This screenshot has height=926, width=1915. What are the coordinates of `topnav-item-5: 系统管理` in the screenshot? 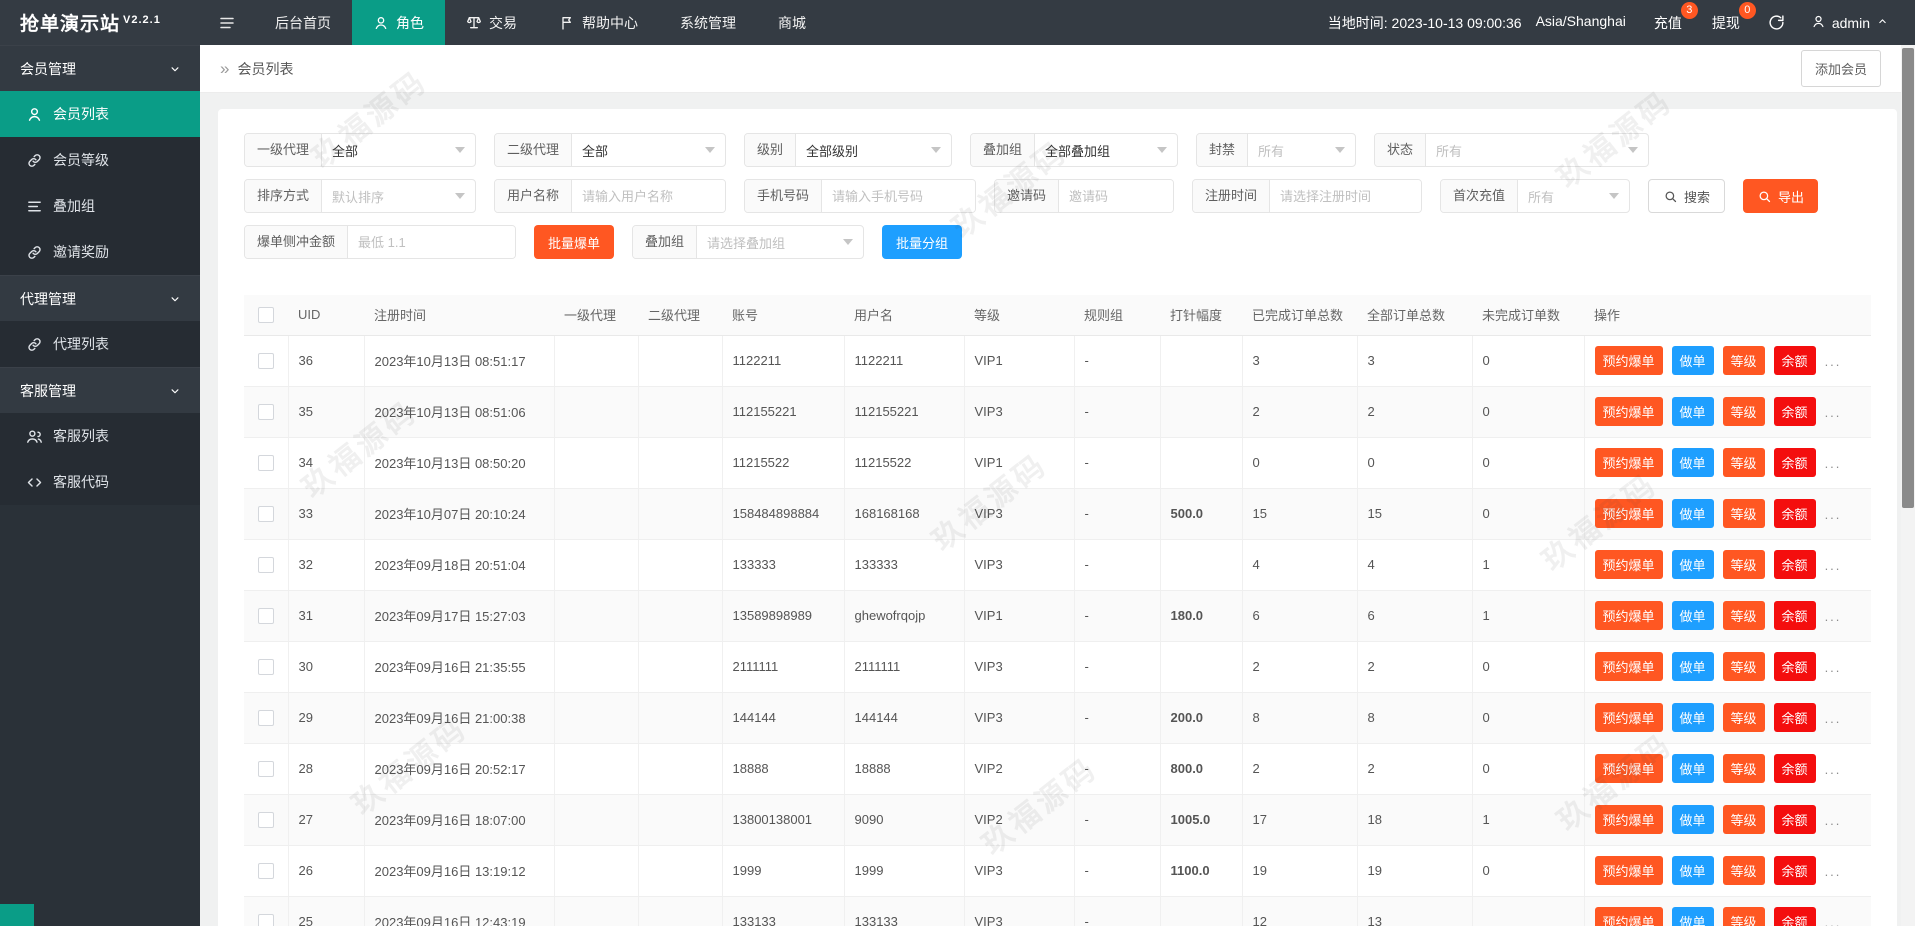 It's located at (708, 22).